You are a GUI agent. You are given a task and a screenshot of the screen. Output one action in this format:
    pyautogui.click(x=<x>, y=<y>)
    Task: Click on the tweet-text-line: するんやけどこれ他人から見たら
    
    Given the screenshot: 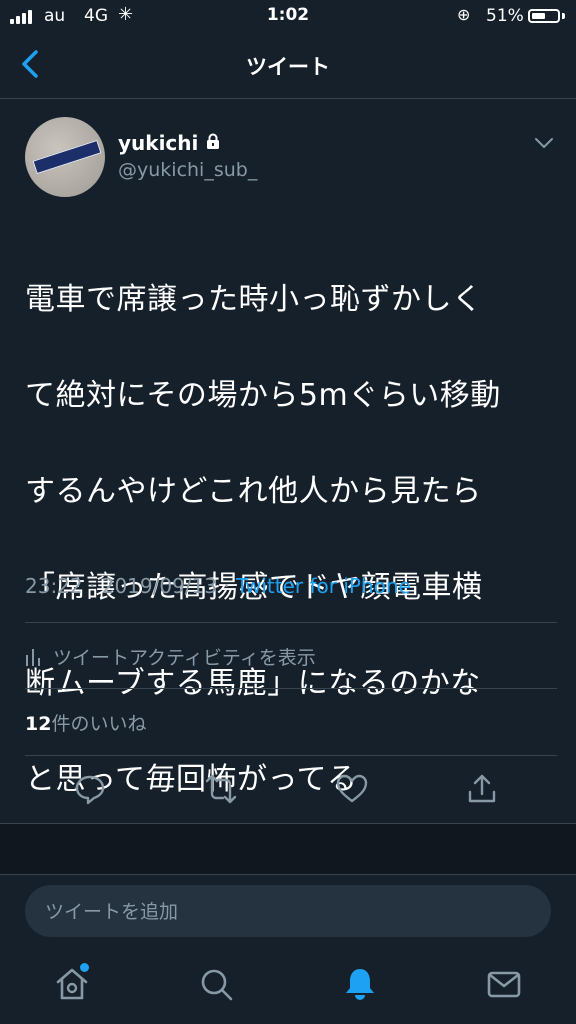 What is the action you would take?
    pyautogui.click(x=253, y=491)
    